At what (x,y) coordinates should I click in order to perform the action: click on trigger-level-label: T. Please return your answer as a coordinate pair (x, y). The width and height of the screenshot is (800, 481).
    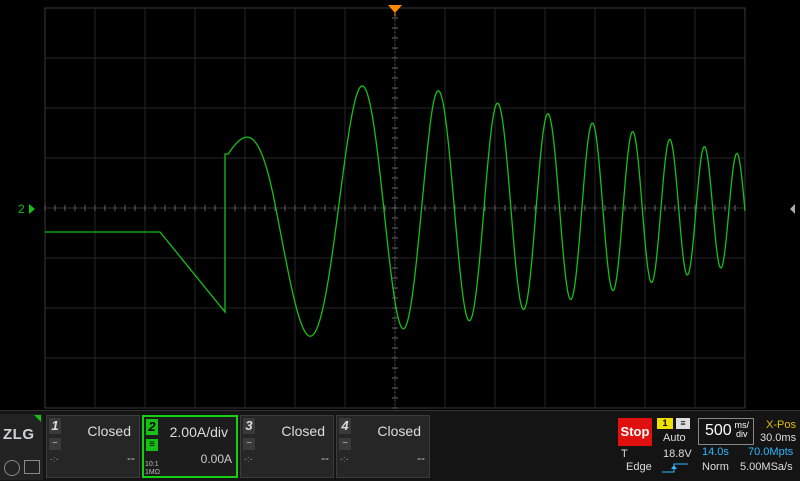
    Looking at the image, I should click on (624, 454).